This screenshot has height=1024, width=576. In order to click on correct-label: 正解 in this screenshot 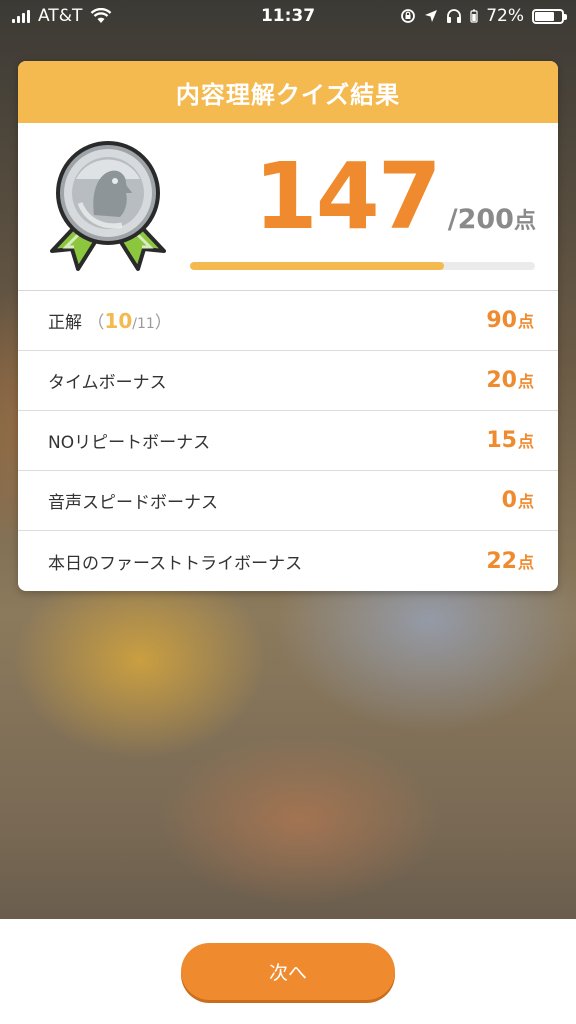, I will do `click(65, 323)`.